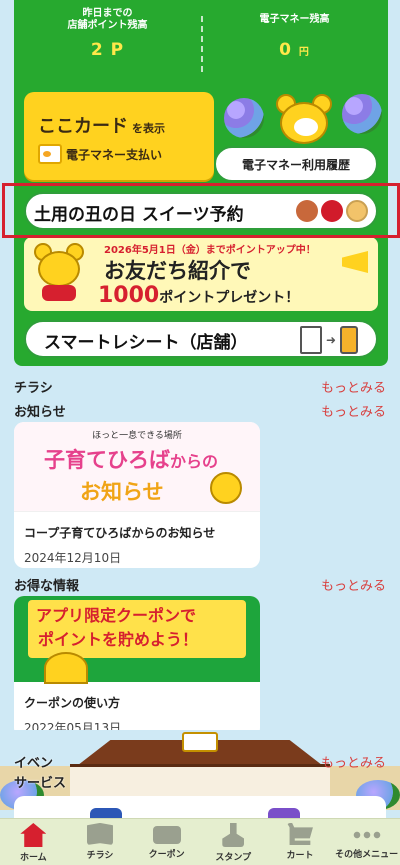 This screenshot has height=865, width=400. What do you see at coordinates (114, 154) in the screenshot?
I see `emoney-pay-label: 電子マネー支払い` at bounding box center [114, 154].